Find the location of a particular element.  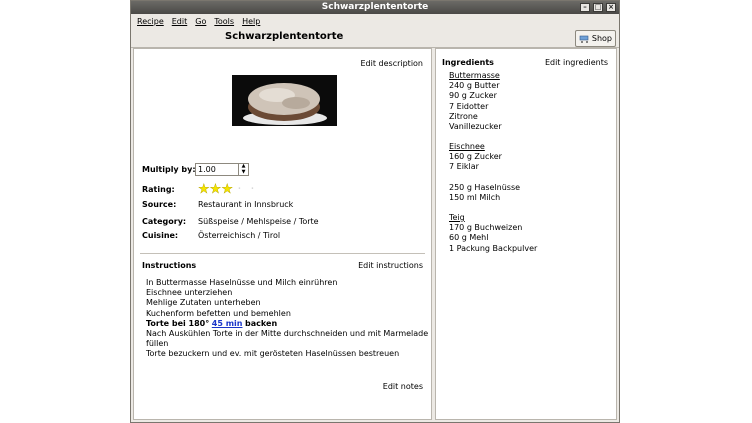

shop-button-label: Shop is located at coordinates (601, 38).